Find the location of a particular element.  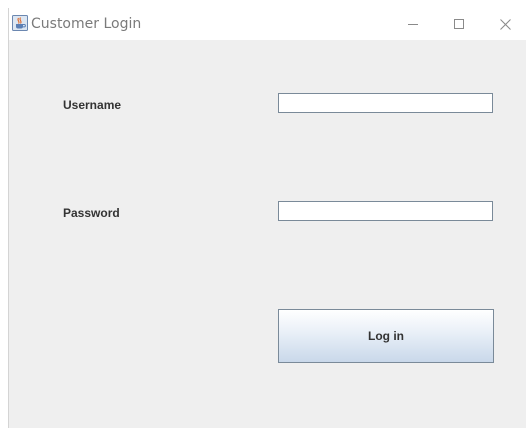

window-title: Customer Login is located at coordinates (86, 24).